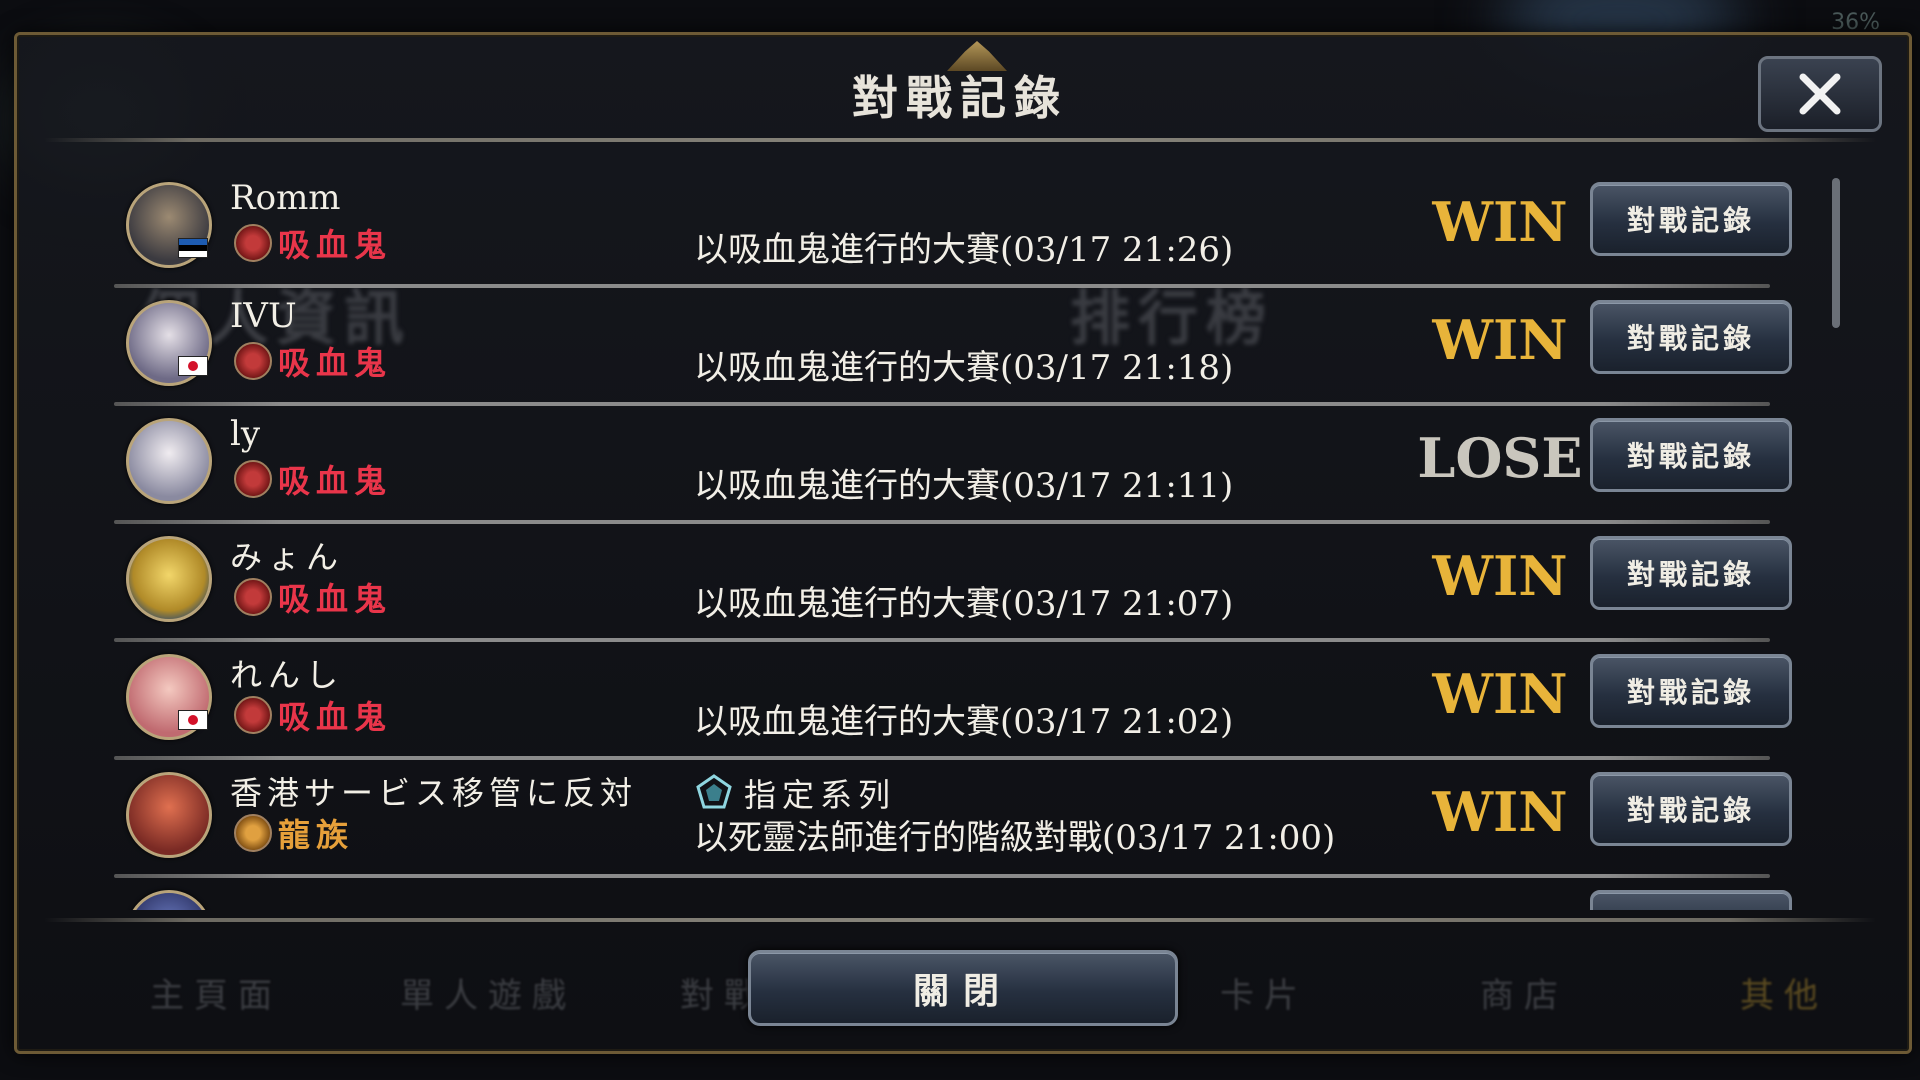  Describe the element at coordinates (253, 833) in the screenshot. I see `dragon-class-icon` at that location.